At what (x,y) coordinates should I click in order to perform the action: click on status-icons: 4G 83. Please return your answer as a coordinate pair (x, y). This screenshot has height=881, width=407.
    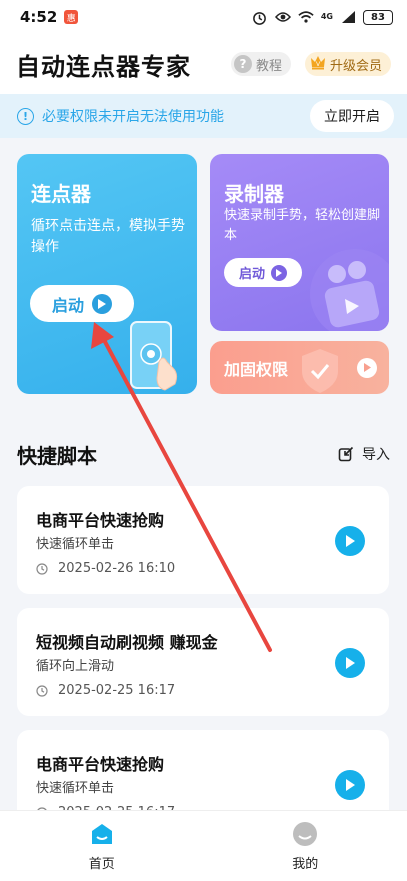
    Looking at the image, I should click on (322, 17).